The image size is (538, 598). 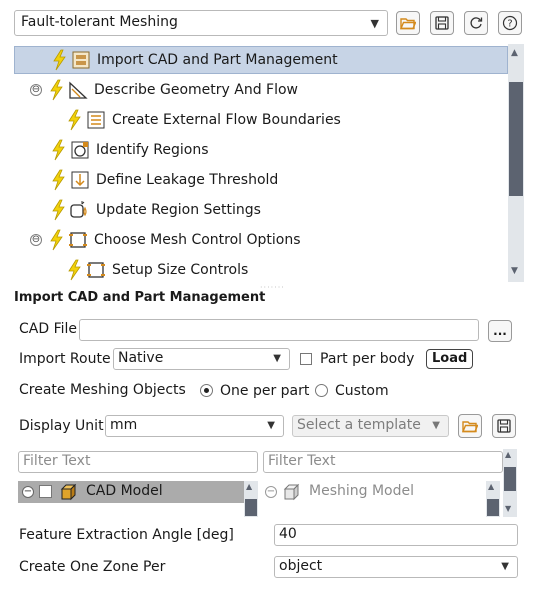 What do you see at coordinates (383, 462) in the screenshot?
I see `meshing-filter-input: Filter Text` at bounding box center [383, 462].